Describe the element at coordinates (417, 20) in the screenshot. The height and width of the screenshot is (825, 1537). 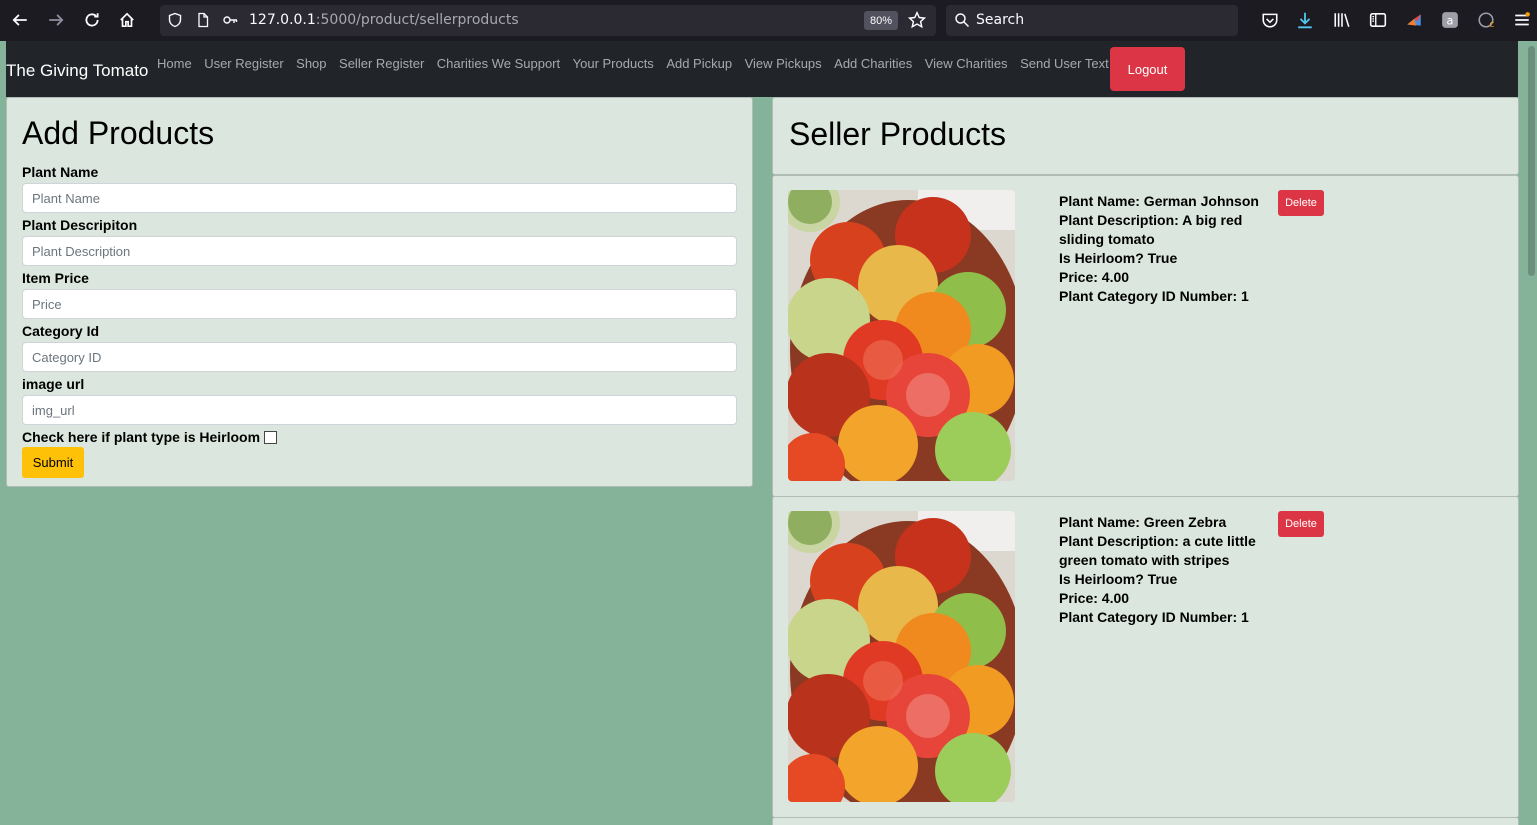
I see `url-path: :5000/product/sellerproducts` at that location.